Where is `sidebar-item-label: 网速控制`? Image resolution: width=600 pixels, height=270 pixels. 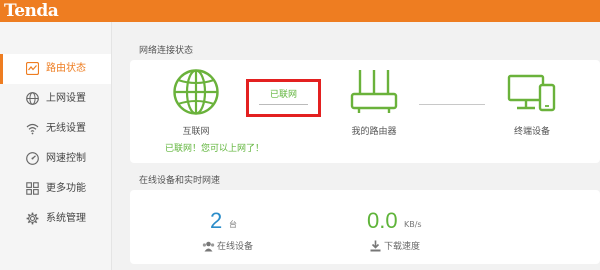
sidebar-item-label: 网速控制 is located at coordinates (66, 158).